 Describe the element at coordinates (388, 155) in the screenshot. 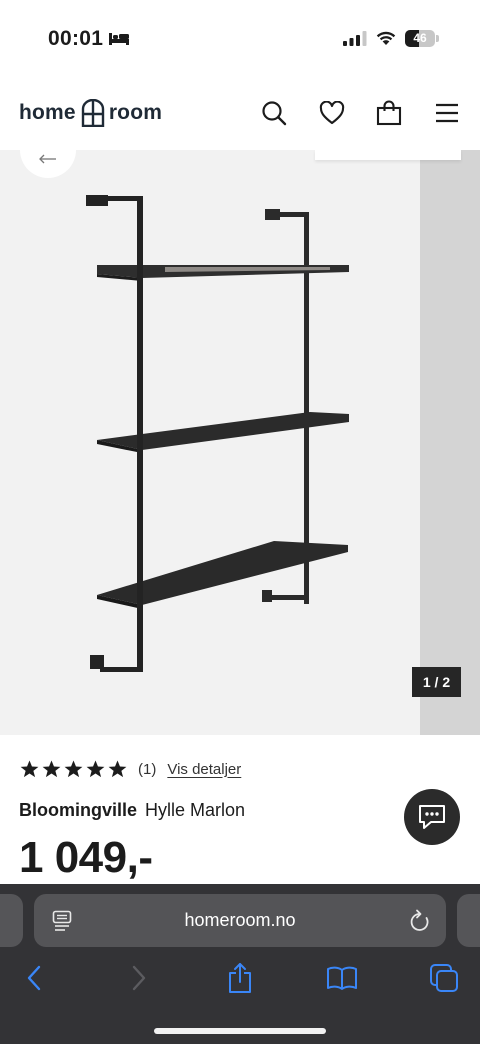

I see `dropdown-card-edge` at that location.